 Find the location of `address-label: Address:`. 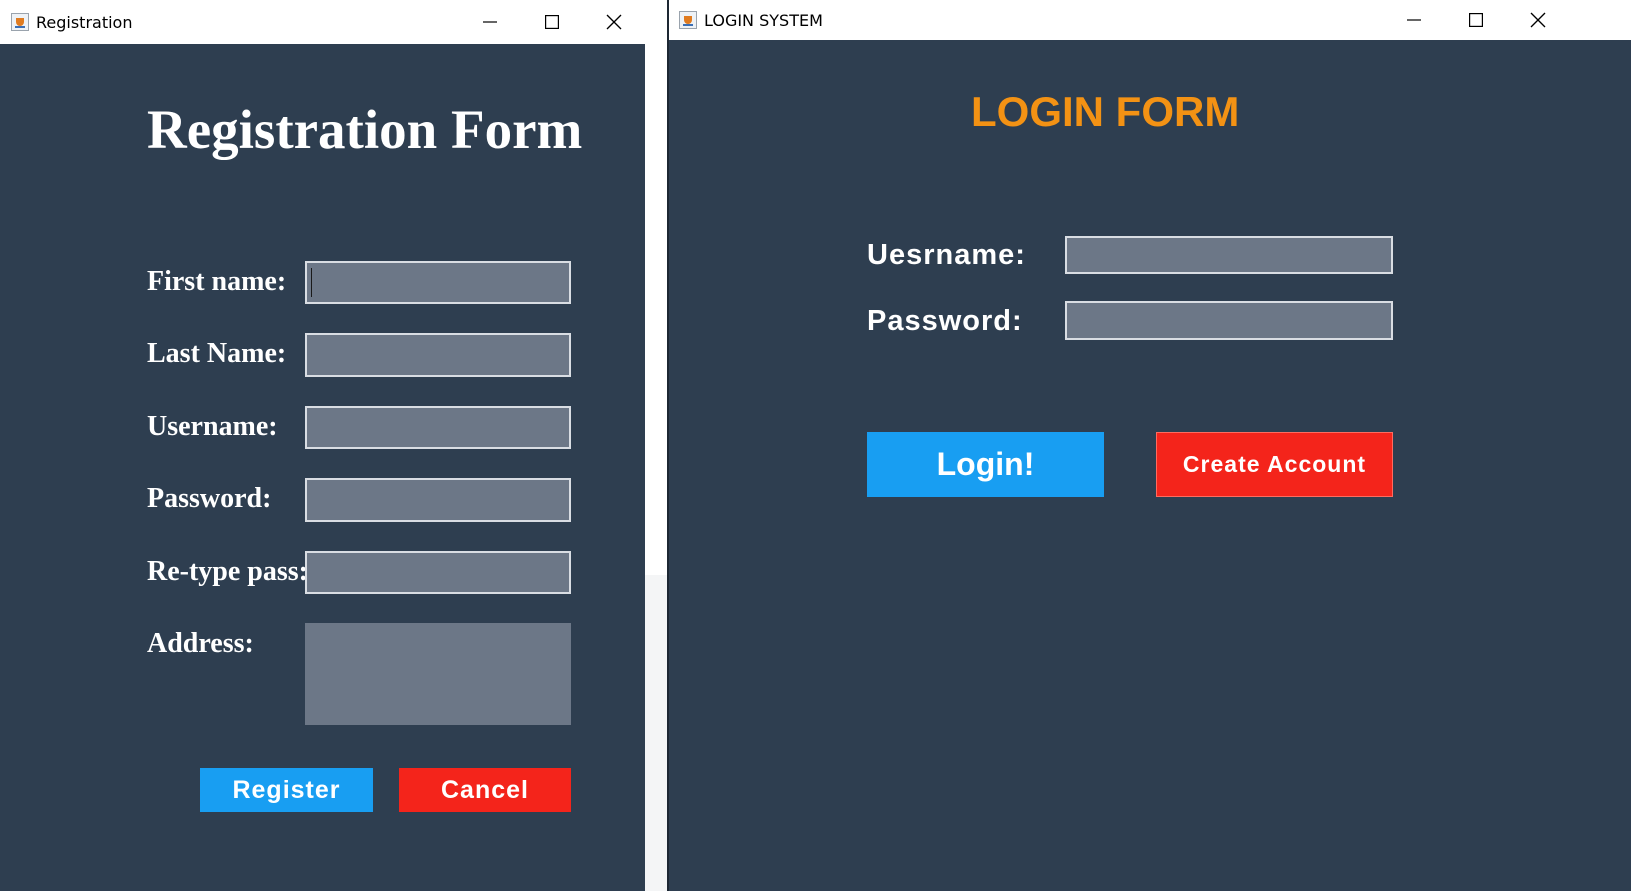

address-label: Address: is located at coordinates (200, 643).